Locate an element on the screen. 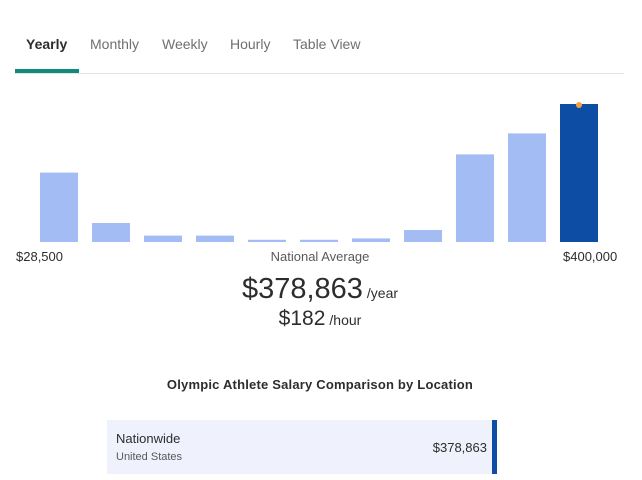 This screenshot has height=480, width=642. salary-period-tabs: Yearly Monthly Weekly Hourly Table View is located at coordinates (319, 37).